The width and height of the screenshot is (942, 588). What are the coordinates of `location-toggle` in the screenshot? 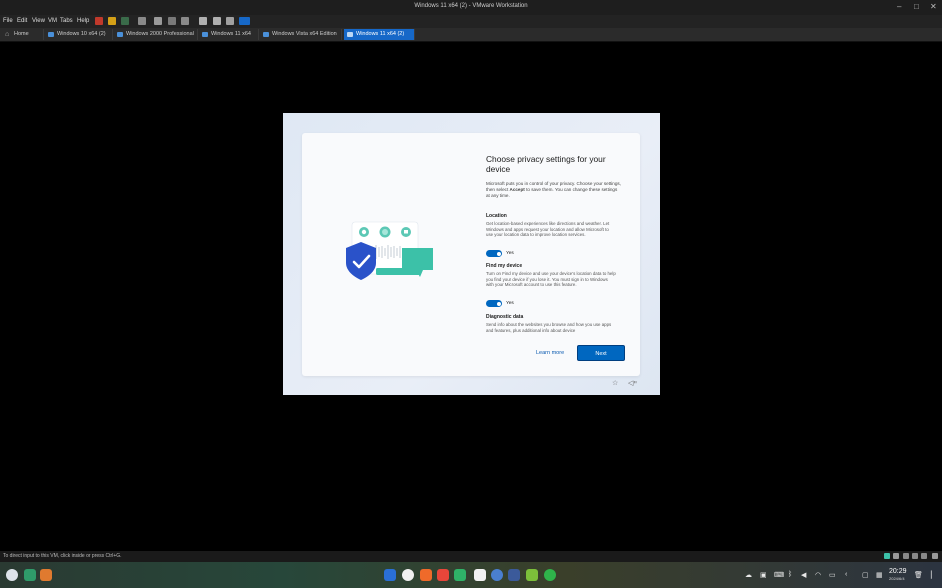 It's located at (494, 253).